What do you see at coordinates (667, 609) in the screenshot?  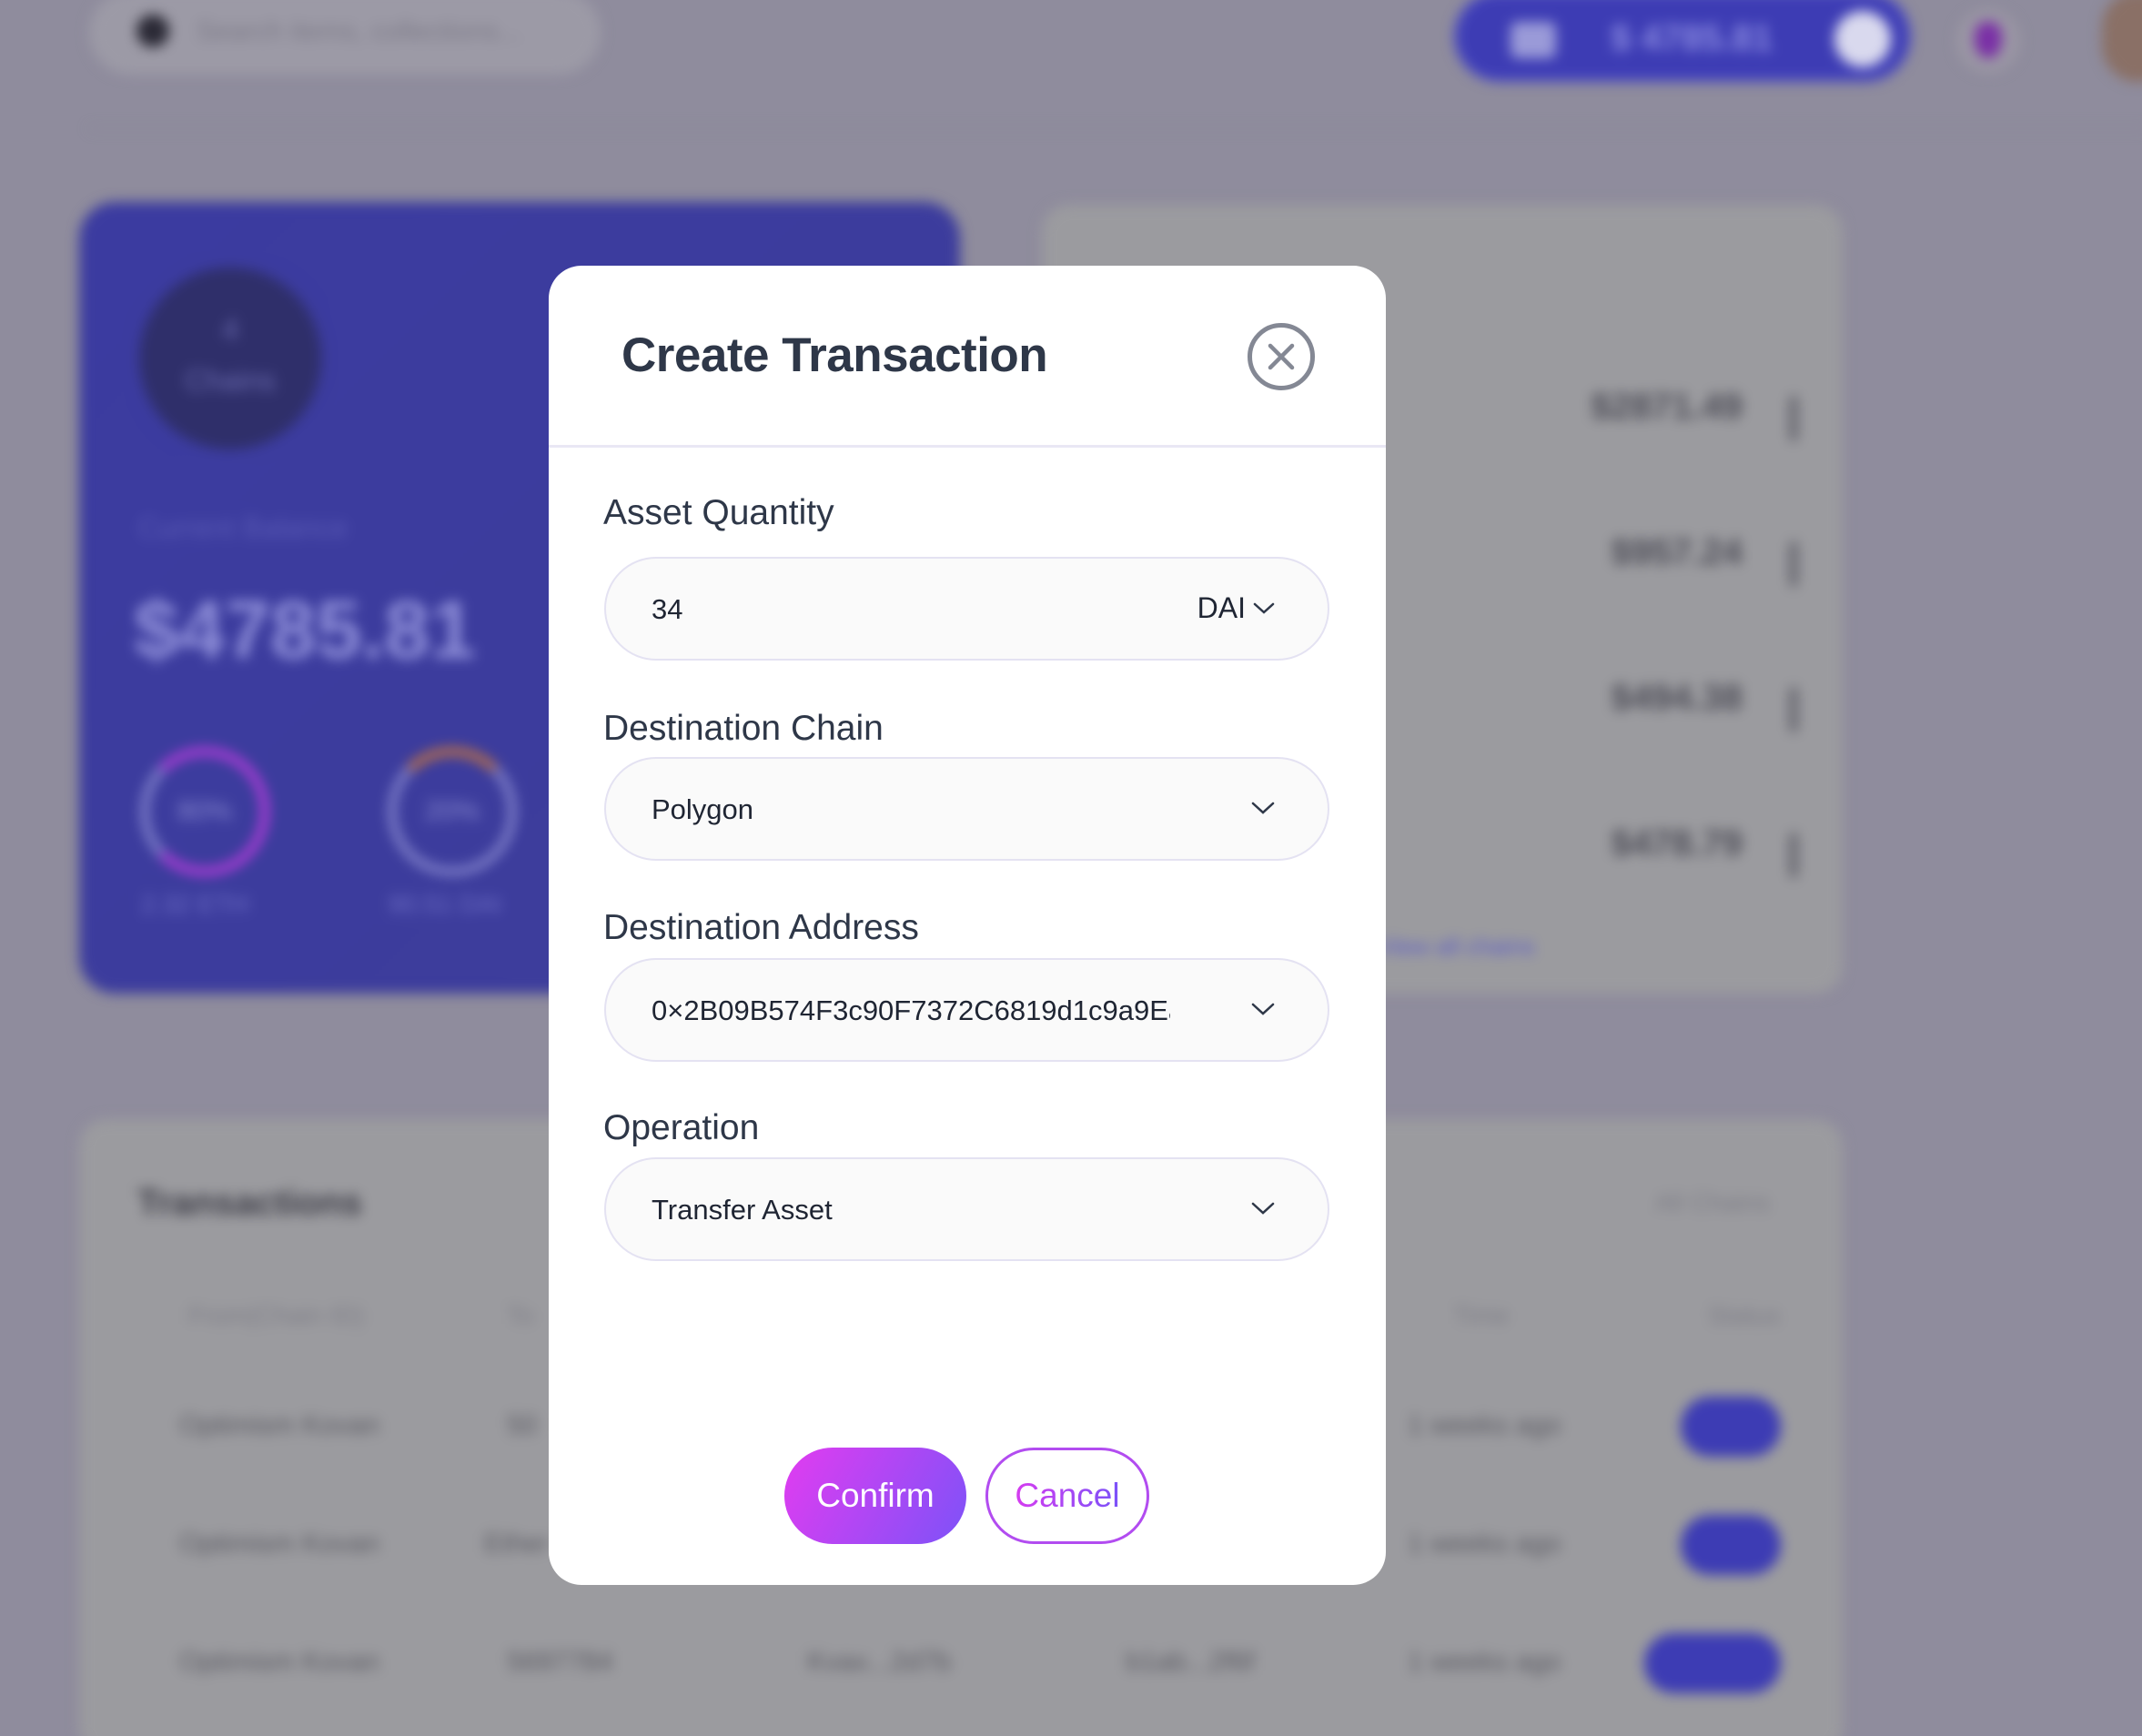 I see `asset-quantity-value: 34` at bounding box center [667, 609].